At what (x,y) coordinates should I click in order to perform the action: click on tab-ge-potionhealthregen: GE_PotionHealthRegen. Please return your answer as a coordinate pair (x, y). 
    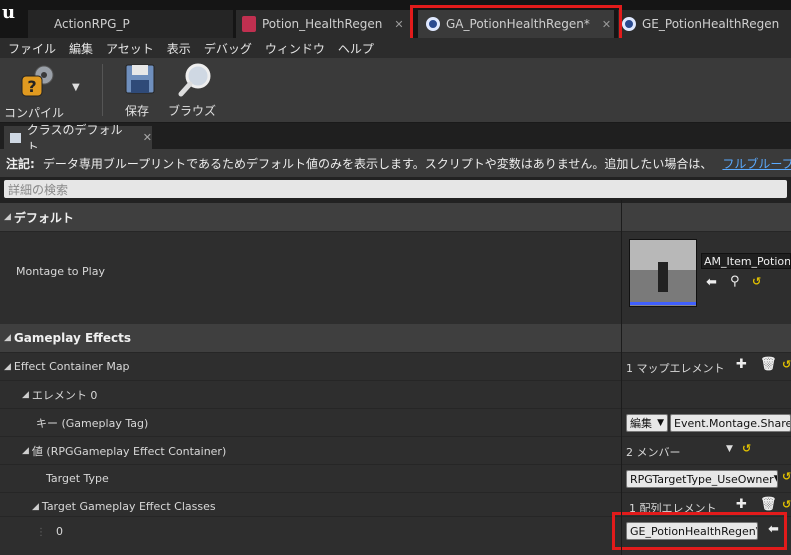
    Looking at the image, I should click on (704, 24).